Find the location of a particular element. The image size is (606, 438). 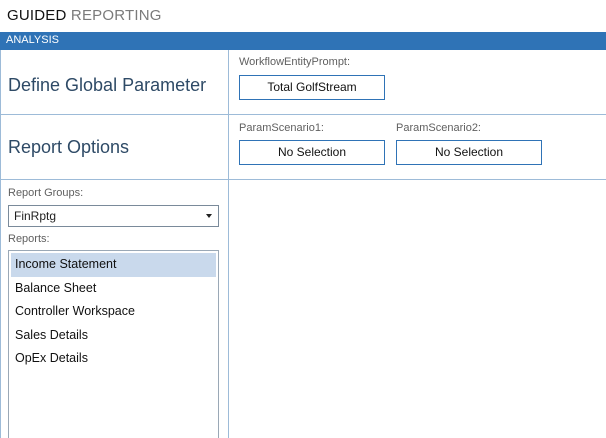

report-groups-dropdown: FinRptg is located at coordinates (113, 216).